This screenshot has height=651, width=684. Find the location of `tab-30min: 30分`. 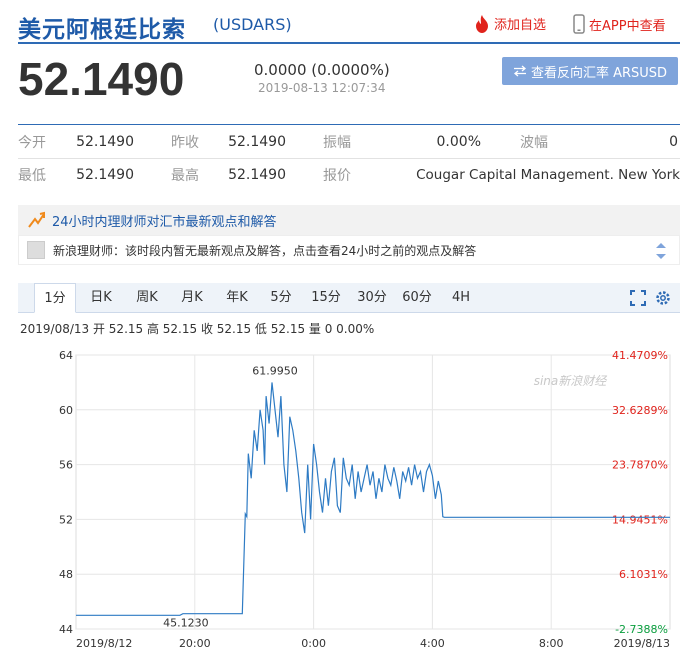

tab-30min: 30分 is located at coordinates (372, 298).